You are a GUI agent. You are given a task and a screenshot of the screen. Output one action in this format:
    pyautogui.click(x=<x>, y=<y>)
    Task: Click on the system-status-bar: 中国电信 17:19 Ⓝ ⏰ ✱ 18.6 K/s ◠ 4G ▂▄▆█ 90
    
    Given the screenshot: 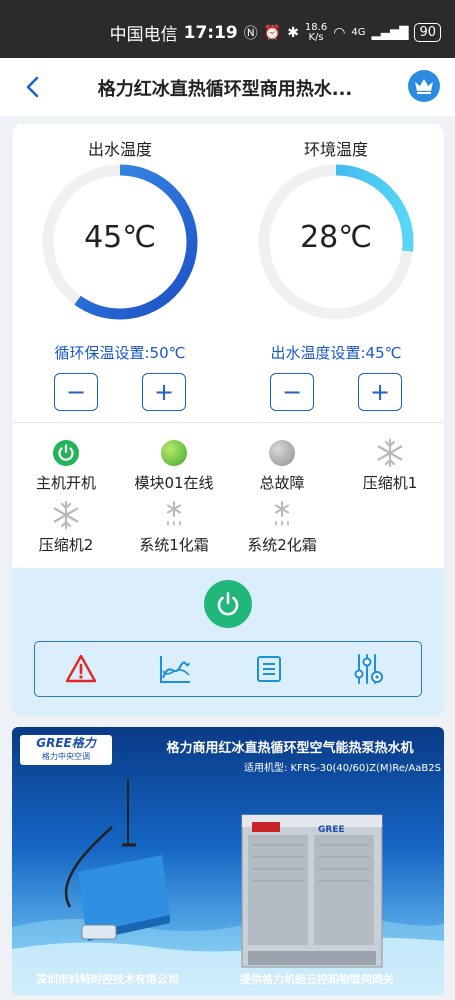 What is the action you would take?
    pyautogui.click(x=227, y=29)
    